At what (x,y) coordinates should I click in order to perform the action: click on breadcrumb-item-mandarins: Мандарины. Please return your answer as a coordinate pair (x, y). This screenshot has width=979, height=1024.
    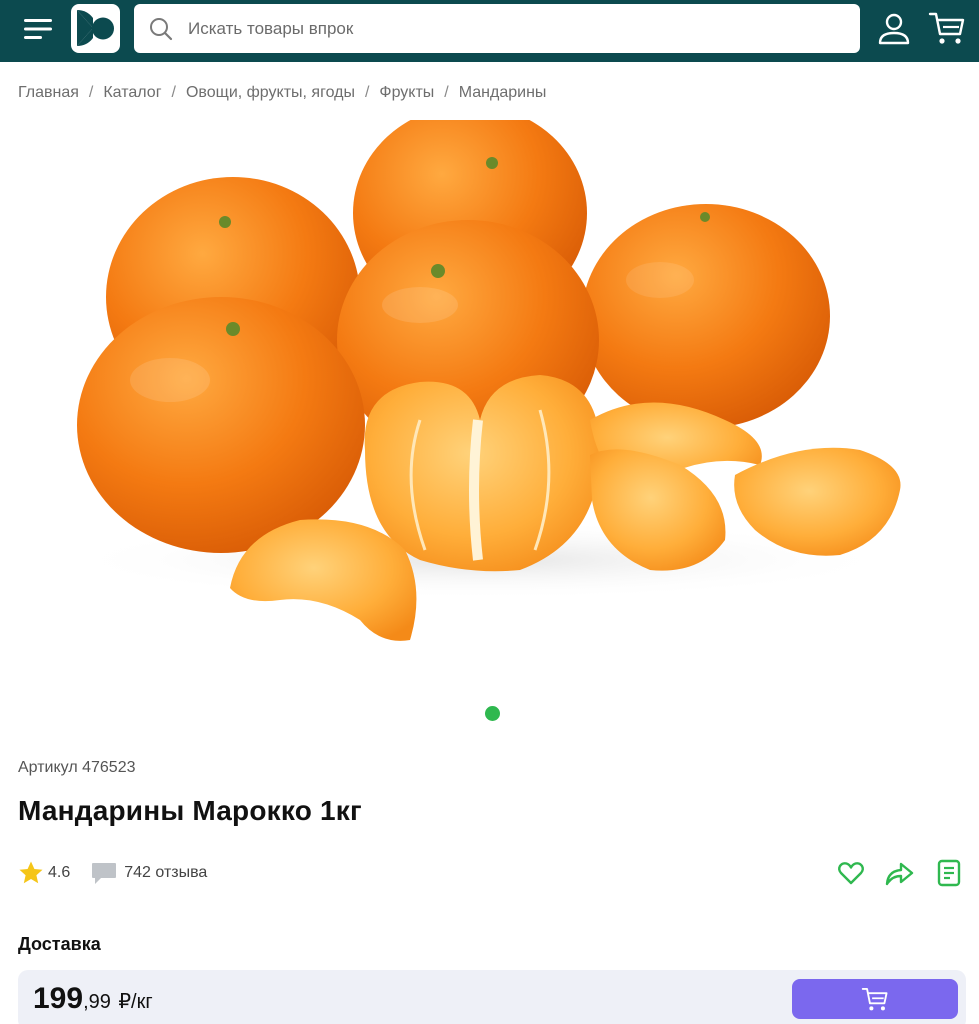
    Looking at the image, I should click on (503, 93).